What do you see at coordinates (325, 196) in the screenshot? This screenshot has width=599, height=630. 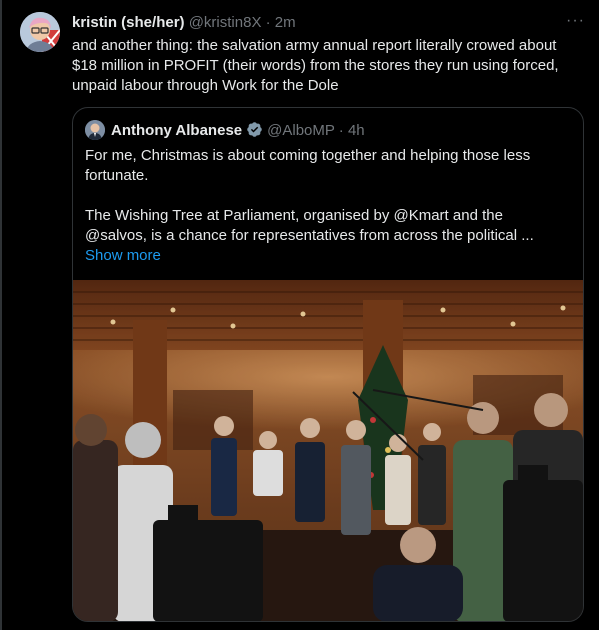 I see `paragraph-spacer` at bounding box center [325, 196].